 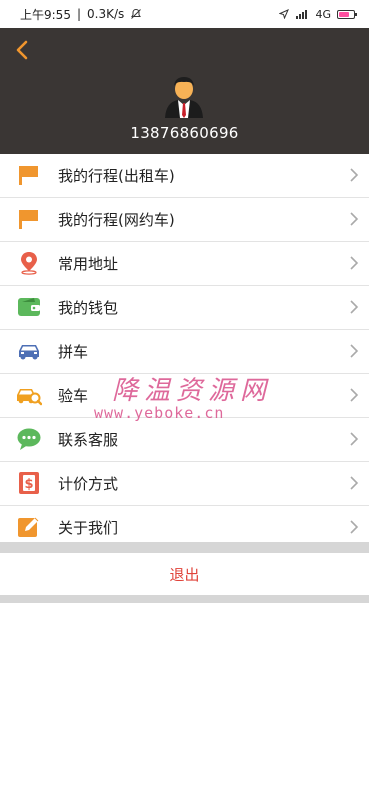 I want to click on logout-button: 退出, so click(x=184, y=574).